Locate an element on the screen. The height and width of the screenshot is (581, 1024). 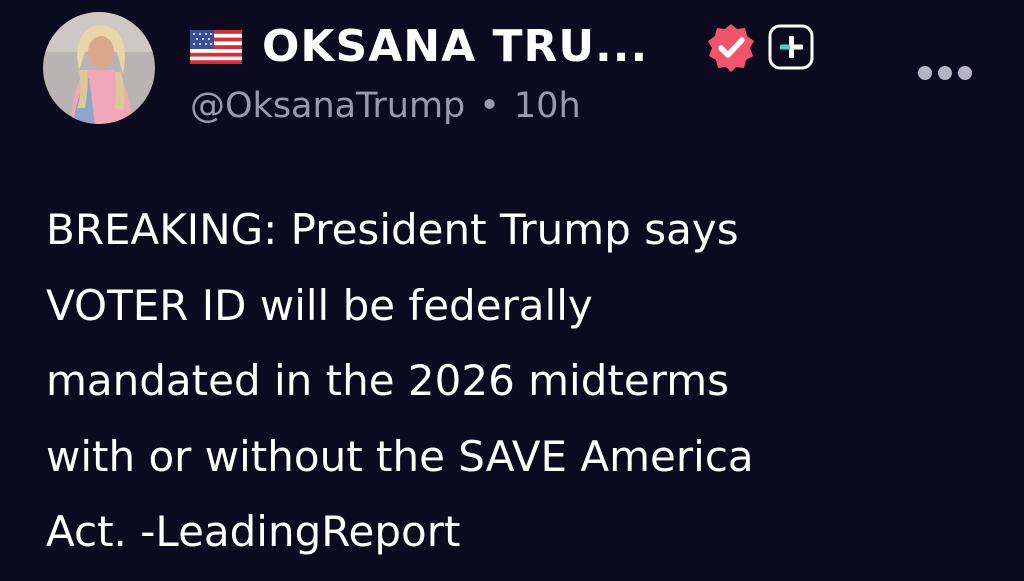
avatar is located at coordinates (99, 68).